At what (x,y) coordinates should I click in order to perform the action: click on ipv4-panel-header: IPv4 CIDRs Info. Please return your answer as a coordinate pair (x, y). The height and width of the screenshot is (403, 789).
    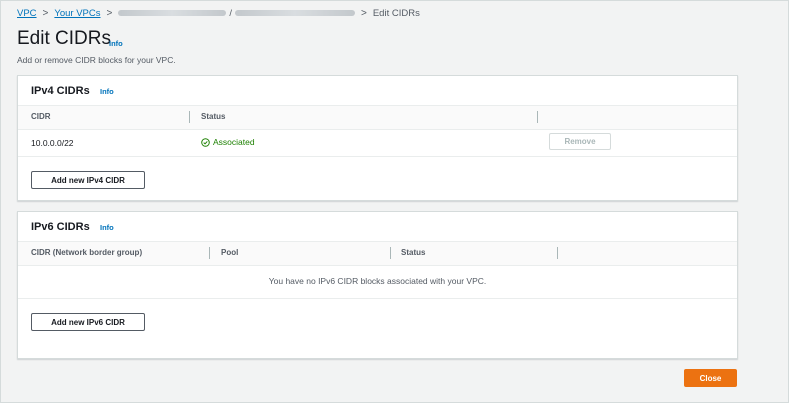
    Looking at the image, I should click on (377, 91).